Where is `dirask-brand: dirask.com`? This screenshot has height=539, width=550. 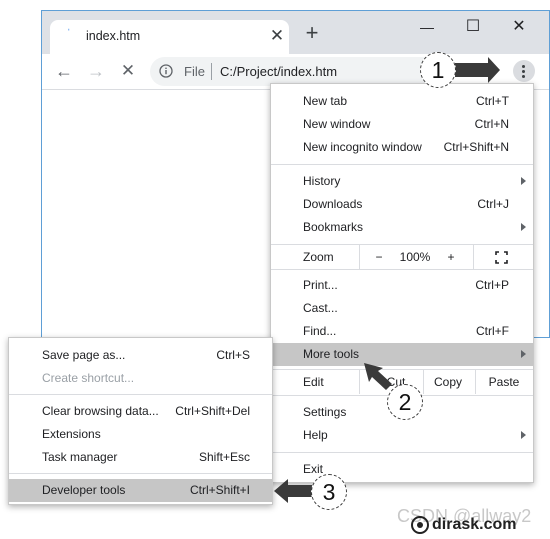 dirask-brand: dirask.com is located at coordinates (474, 524).